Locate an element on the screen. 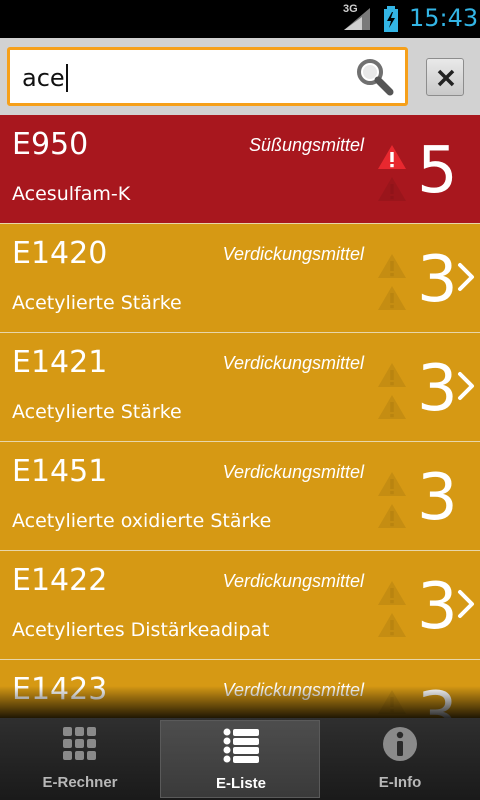 Image resolution: width=480 pixels, height=800 pixels. list-icon is located at coordinates (241, 745).